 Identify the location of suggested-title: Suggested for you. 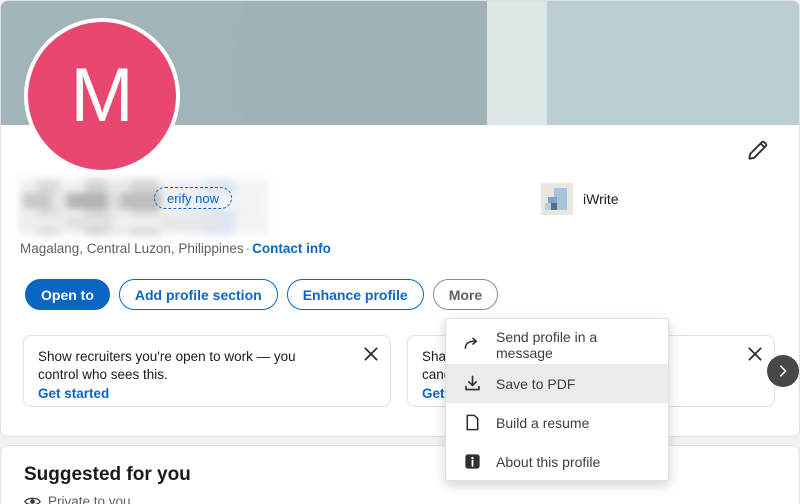
(107, 474).